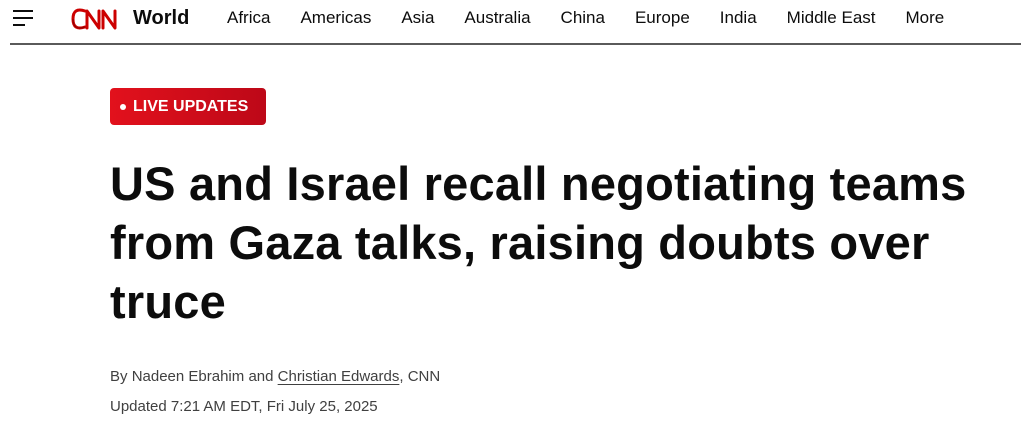  I want to click on nav-item-india: India, so click(738, 18).